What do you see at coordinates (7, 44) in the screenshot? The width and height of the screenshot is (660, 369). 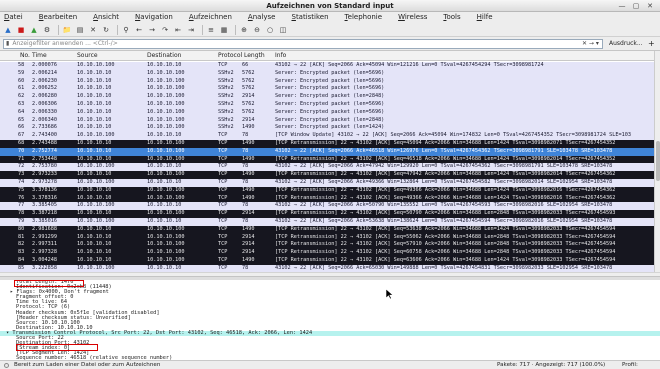 I see `bookmark-icon: ▮` at bounding box center [7, 44].